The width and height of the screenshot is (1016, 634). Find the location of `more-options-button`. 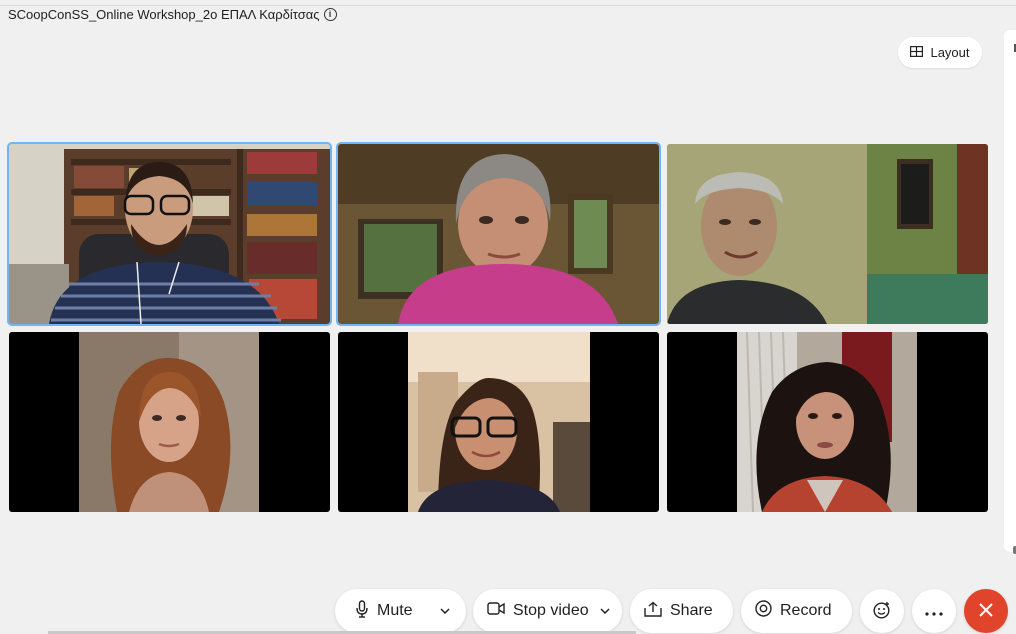

more-options-button is located at coordinates (934, 611).